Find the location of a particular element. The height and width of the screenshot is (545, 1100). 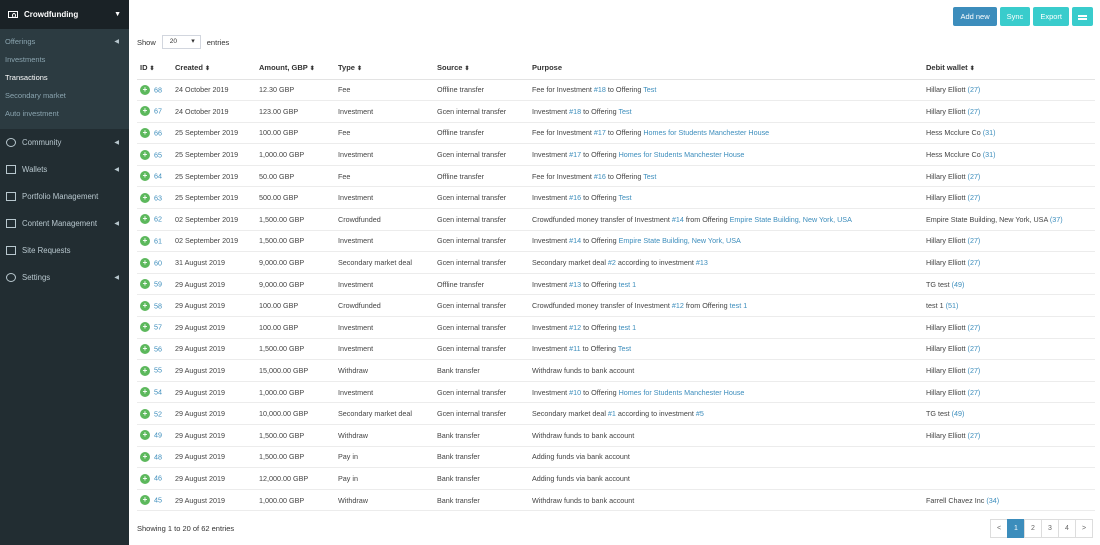

sidebar-item-auto-investment: Auto investment is located at coordinates (64, 114).